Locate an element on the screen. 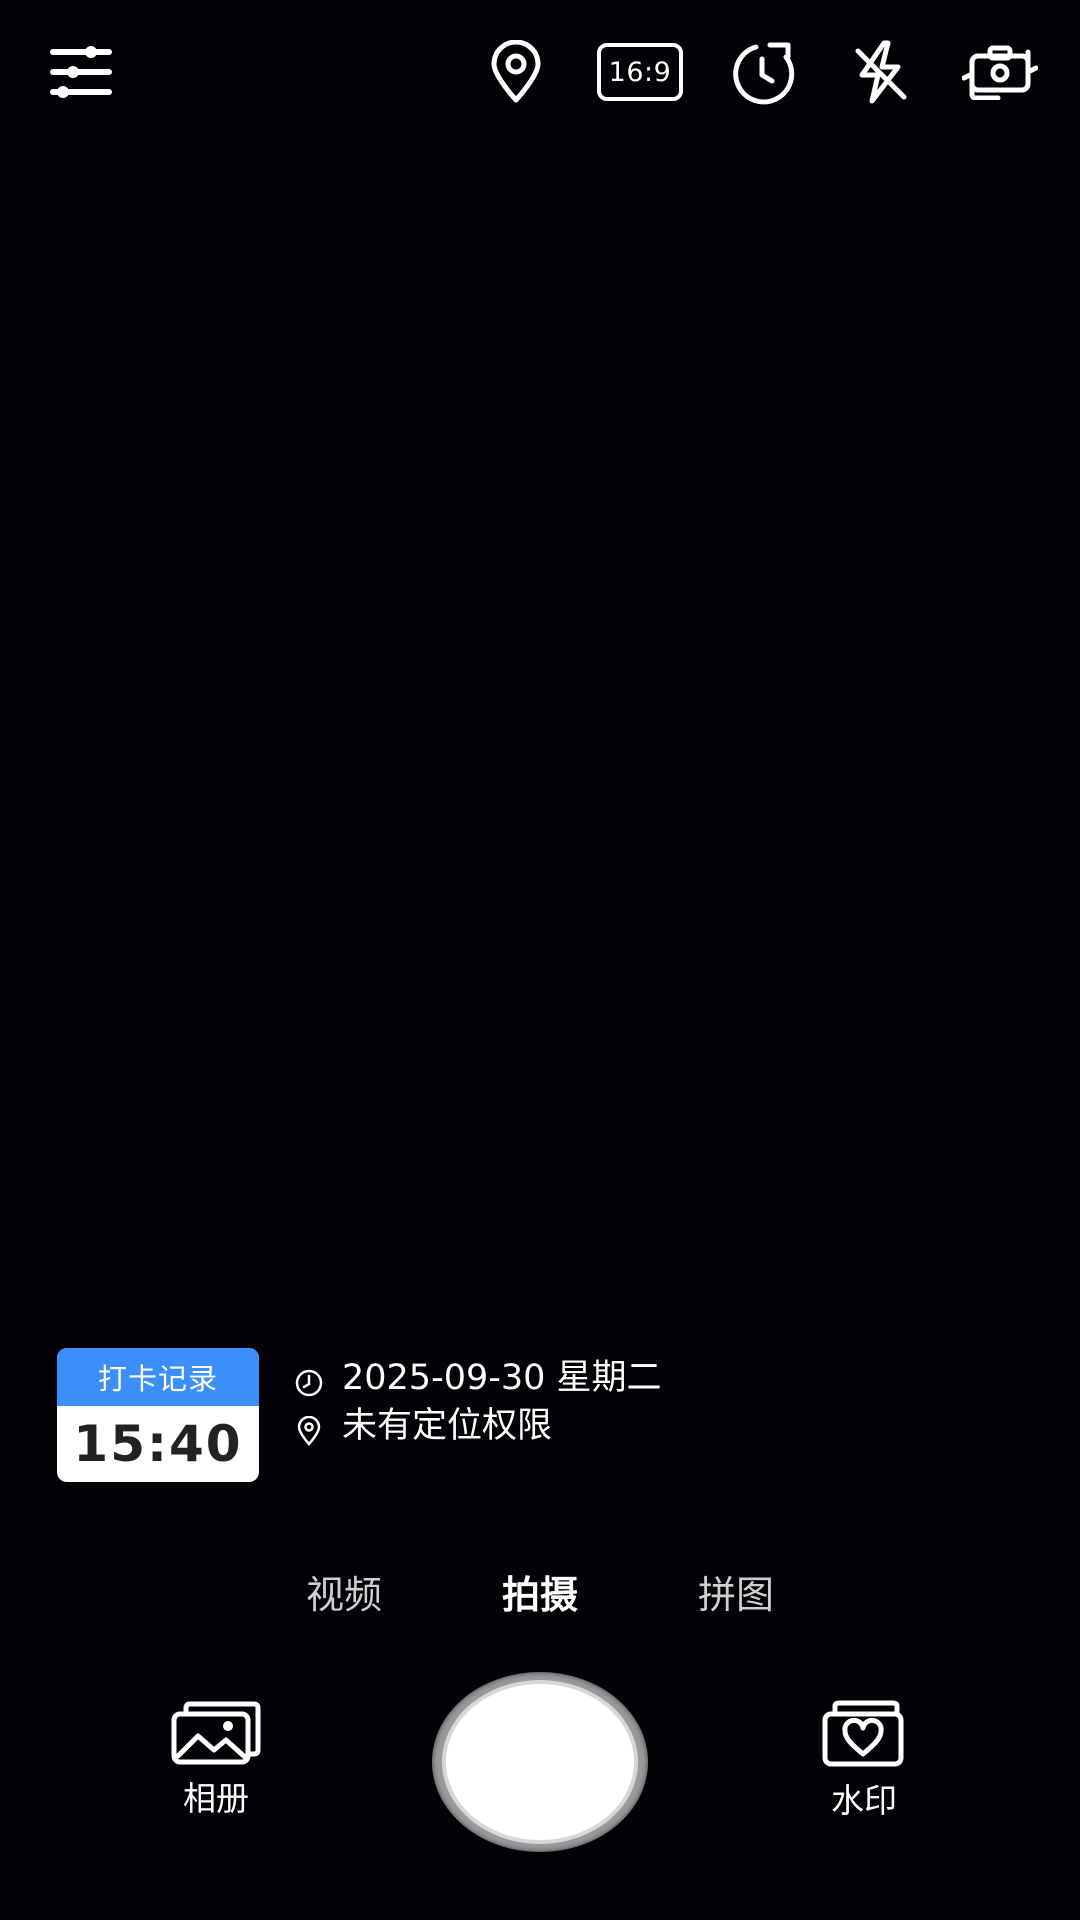 The image size is (1080, 1920). tab-photo: 拍摄 is located at coordinates (540, 1595).